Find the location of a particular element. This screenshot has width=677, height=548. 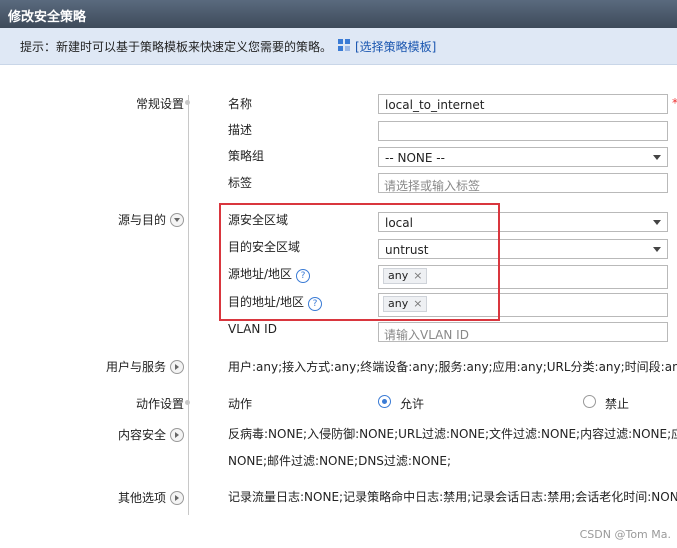

vlan-placeholder: 请输入VLAN ID is located at coordinates (426, 335).